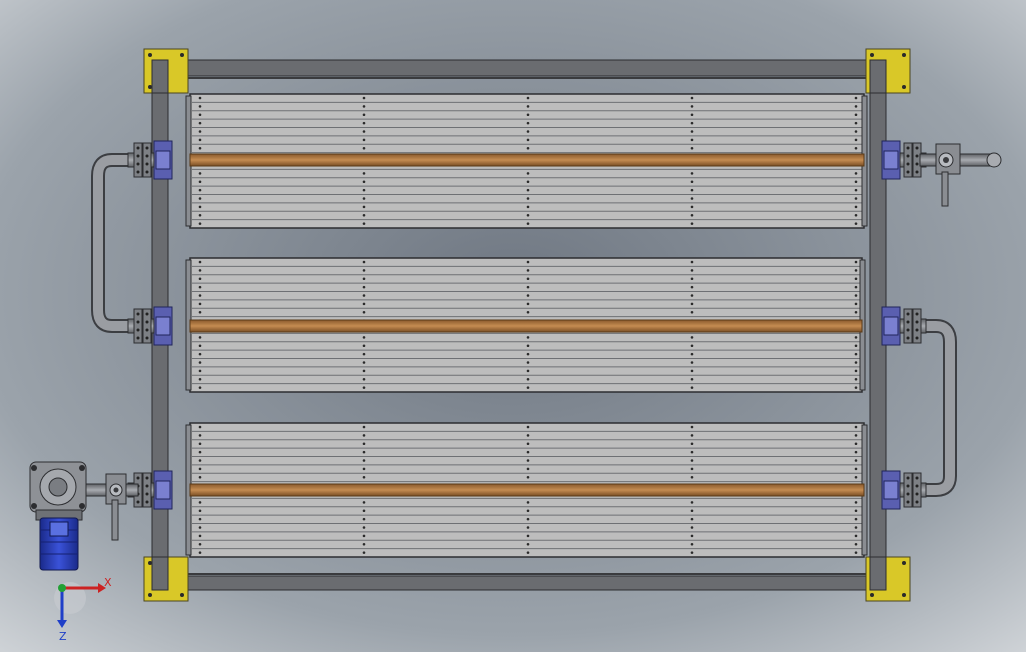 This screenshot has width=1026, height=652. What do you see at coordinates (526, 490) in the screenshot?
I see `panel-bottom` at bounding box center [526, 490].